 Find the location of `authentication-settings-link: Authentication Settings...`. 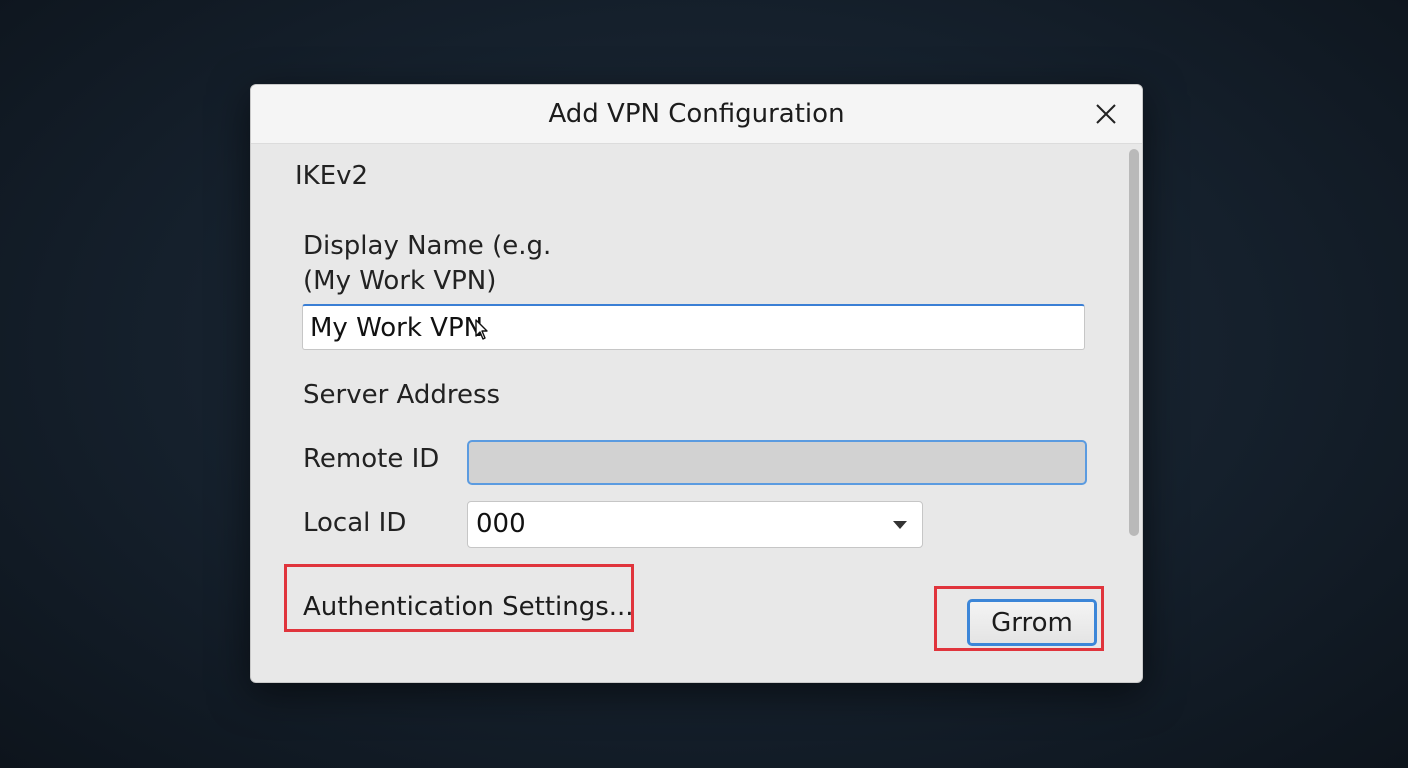

authentication-settings-link: Authentication Settings... is located at coordinates (468, 607).